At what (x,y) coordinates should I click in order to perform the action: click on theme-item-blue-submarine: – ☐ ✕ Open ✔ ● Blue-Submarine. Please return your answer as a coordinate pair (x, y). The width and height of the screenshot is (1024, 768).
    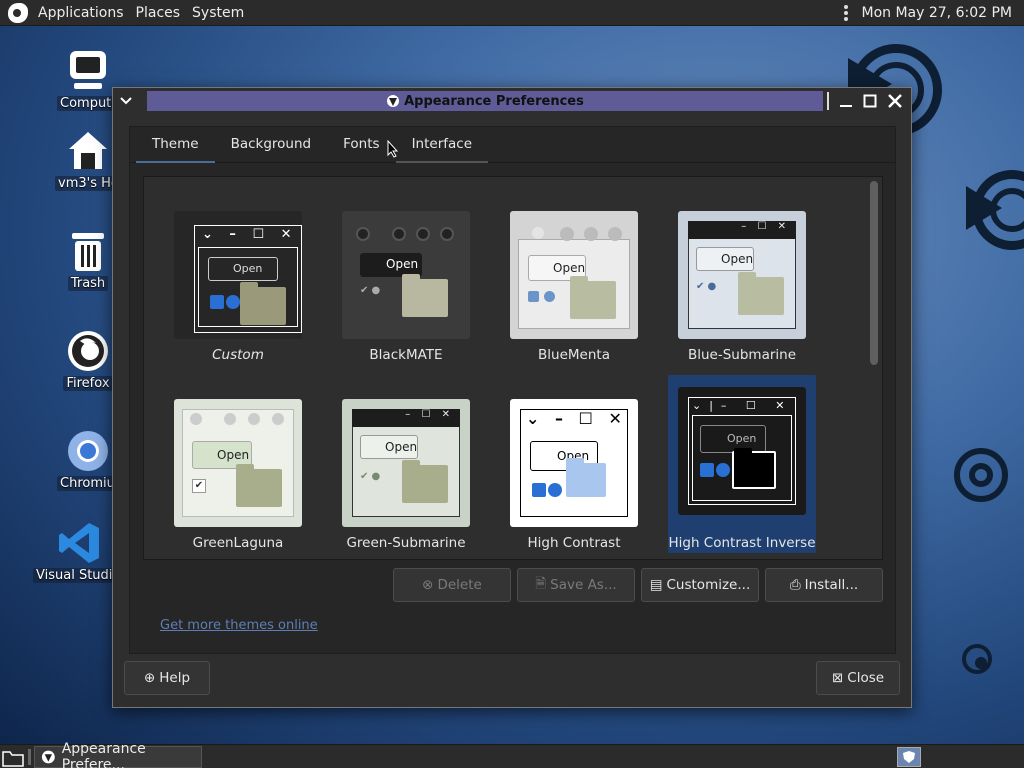
    Looking at the image, I should click on (742, 286).